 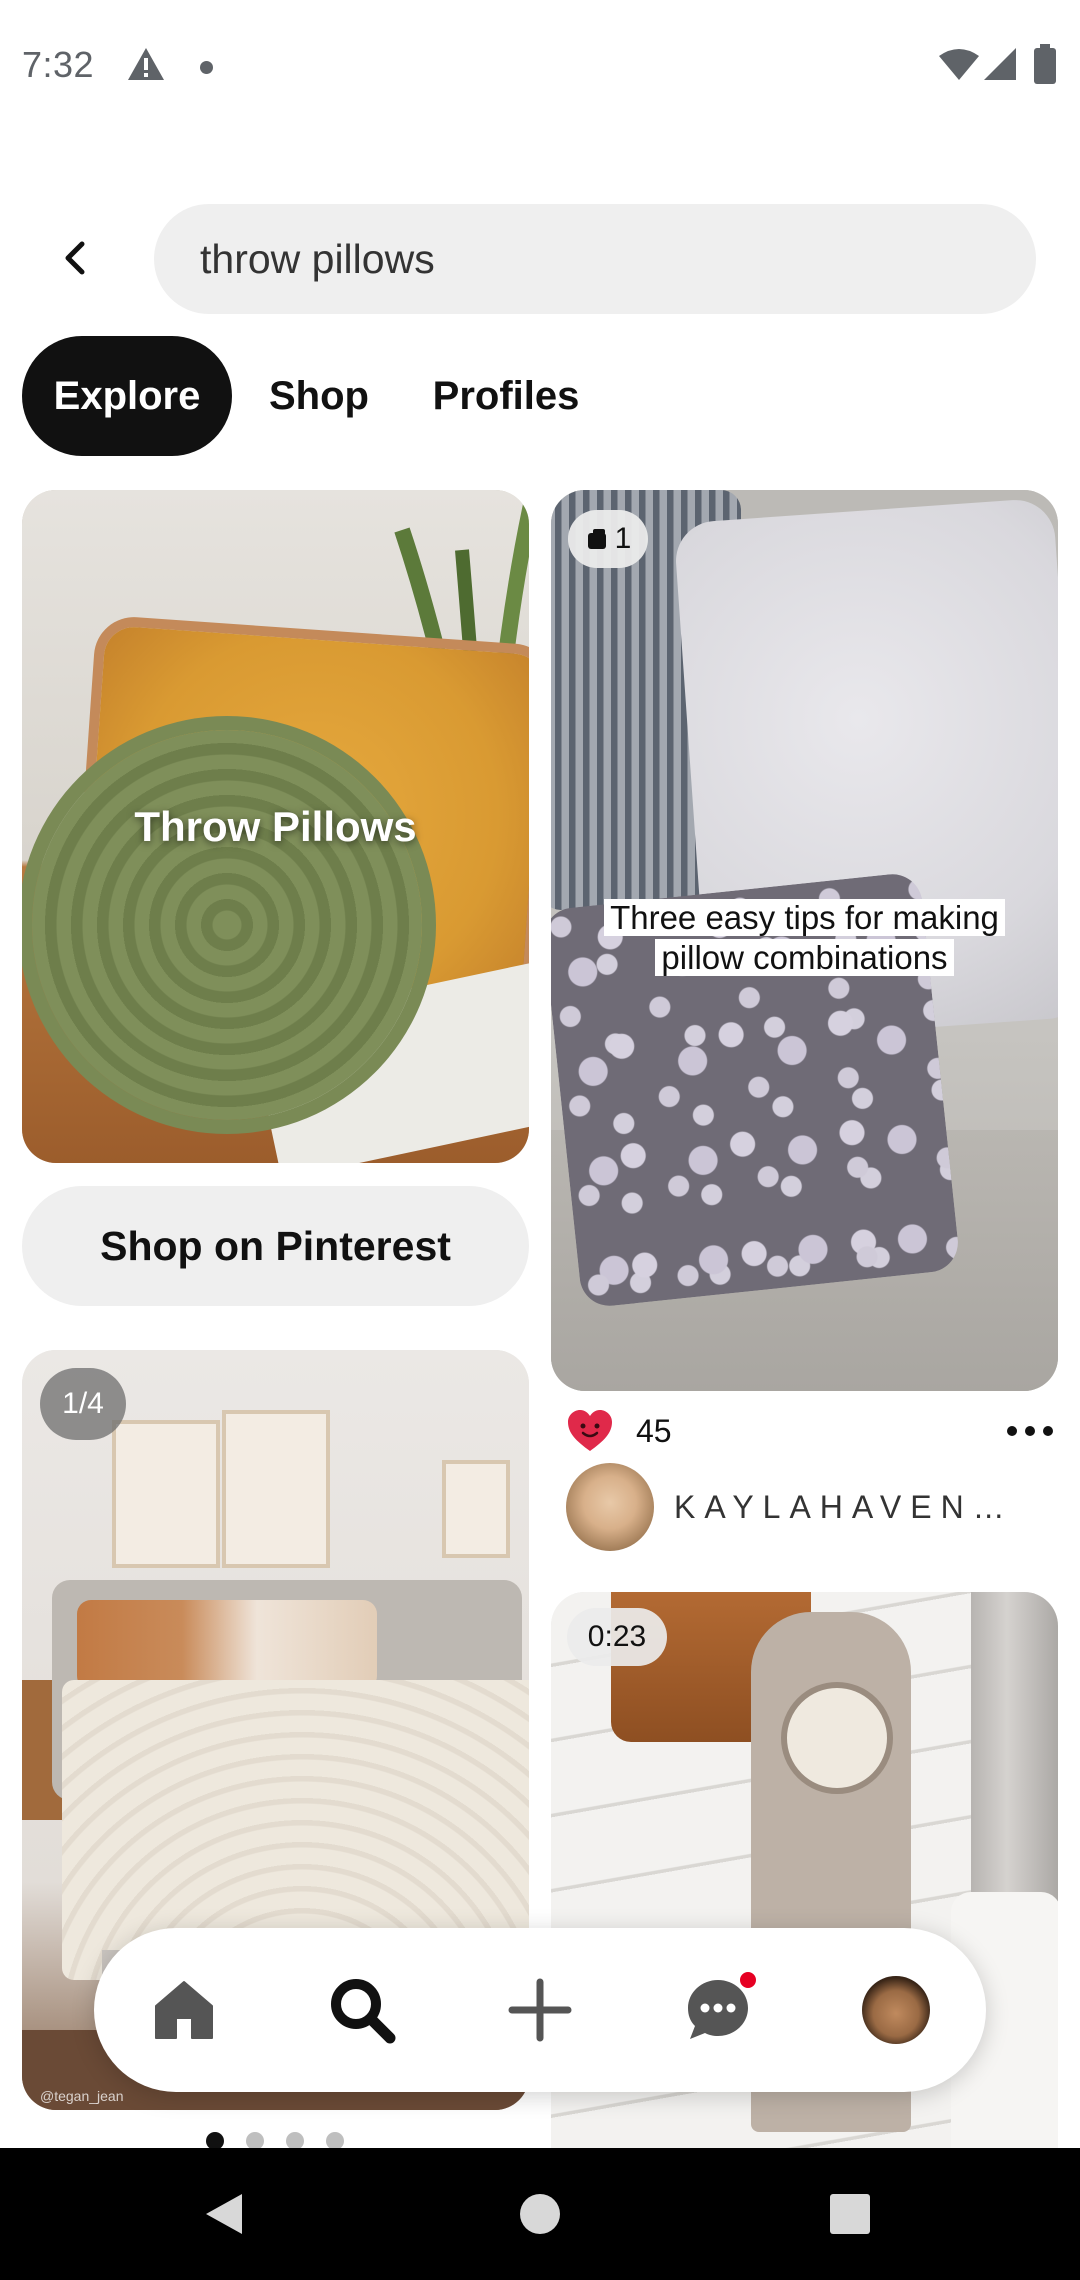 What do you see at coordinates (206, 67) in the screenshot?
I see `notification-dot-icon` at bounding box center [206, 67].